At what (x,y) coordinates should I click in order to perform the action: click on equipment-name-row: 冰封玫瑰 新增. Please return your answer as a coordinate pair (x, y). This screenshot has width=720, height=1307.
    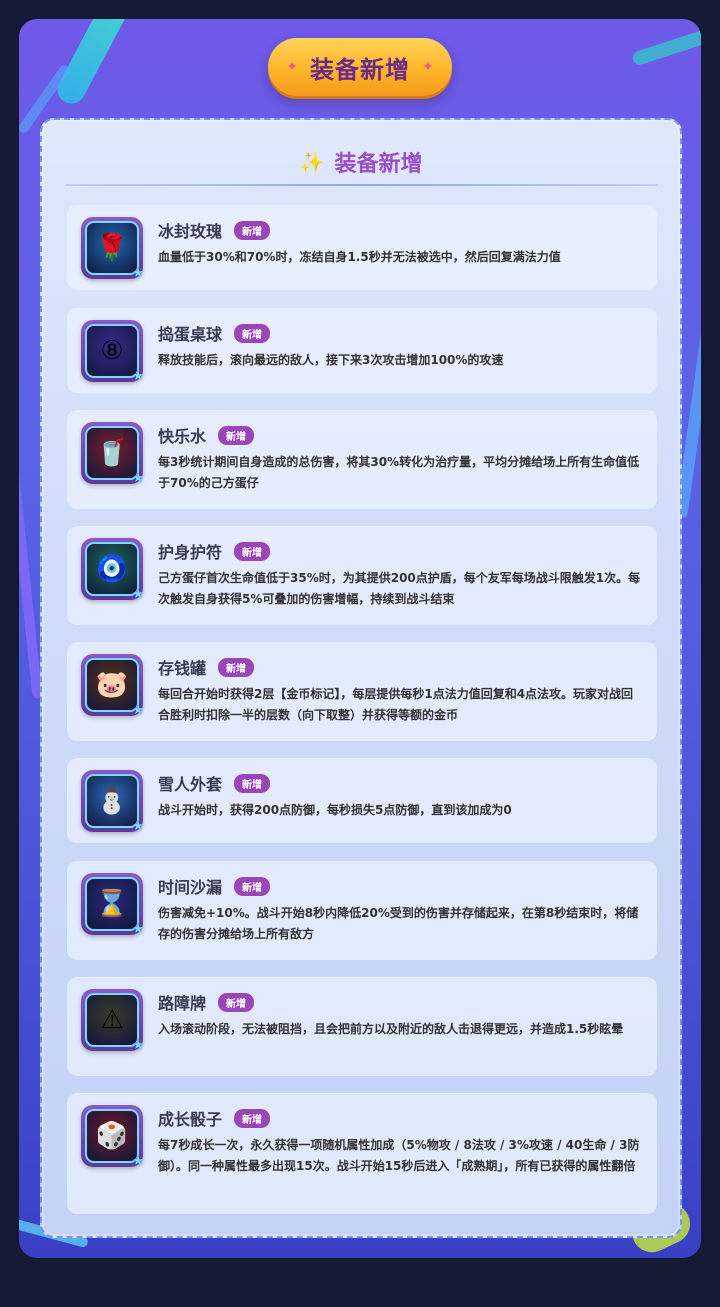
    Looking at the image, I should click on (214, 230).